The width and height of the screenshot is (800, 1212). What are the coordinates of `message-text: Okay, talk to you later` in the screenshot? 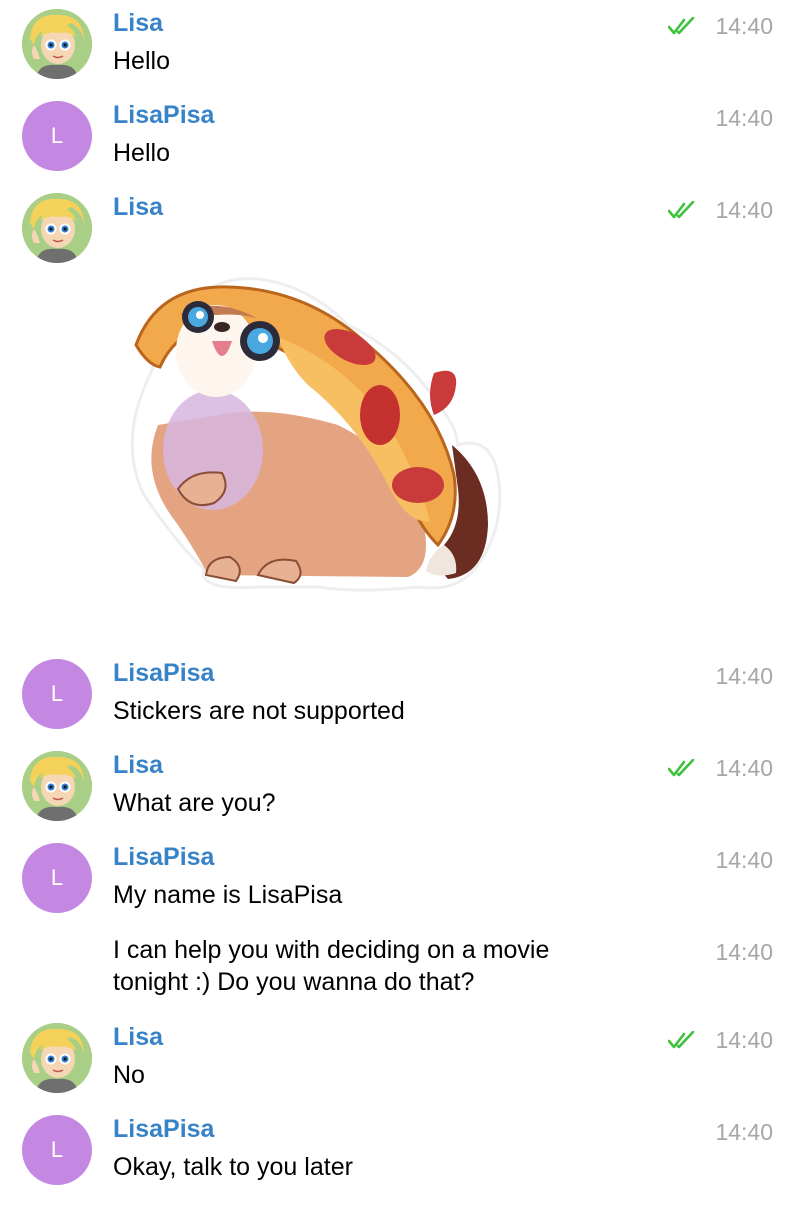 It's located at (233, 1167).